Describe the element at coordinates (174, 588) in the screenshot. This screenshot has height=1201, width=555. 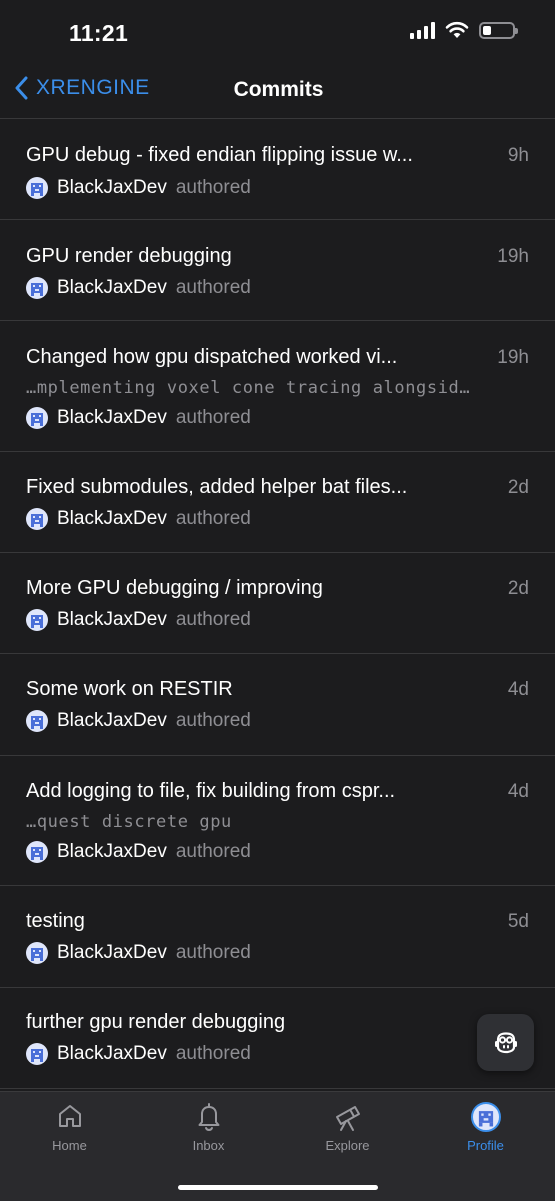
I see `commit-title: More GPU debugging / improving` at that location.